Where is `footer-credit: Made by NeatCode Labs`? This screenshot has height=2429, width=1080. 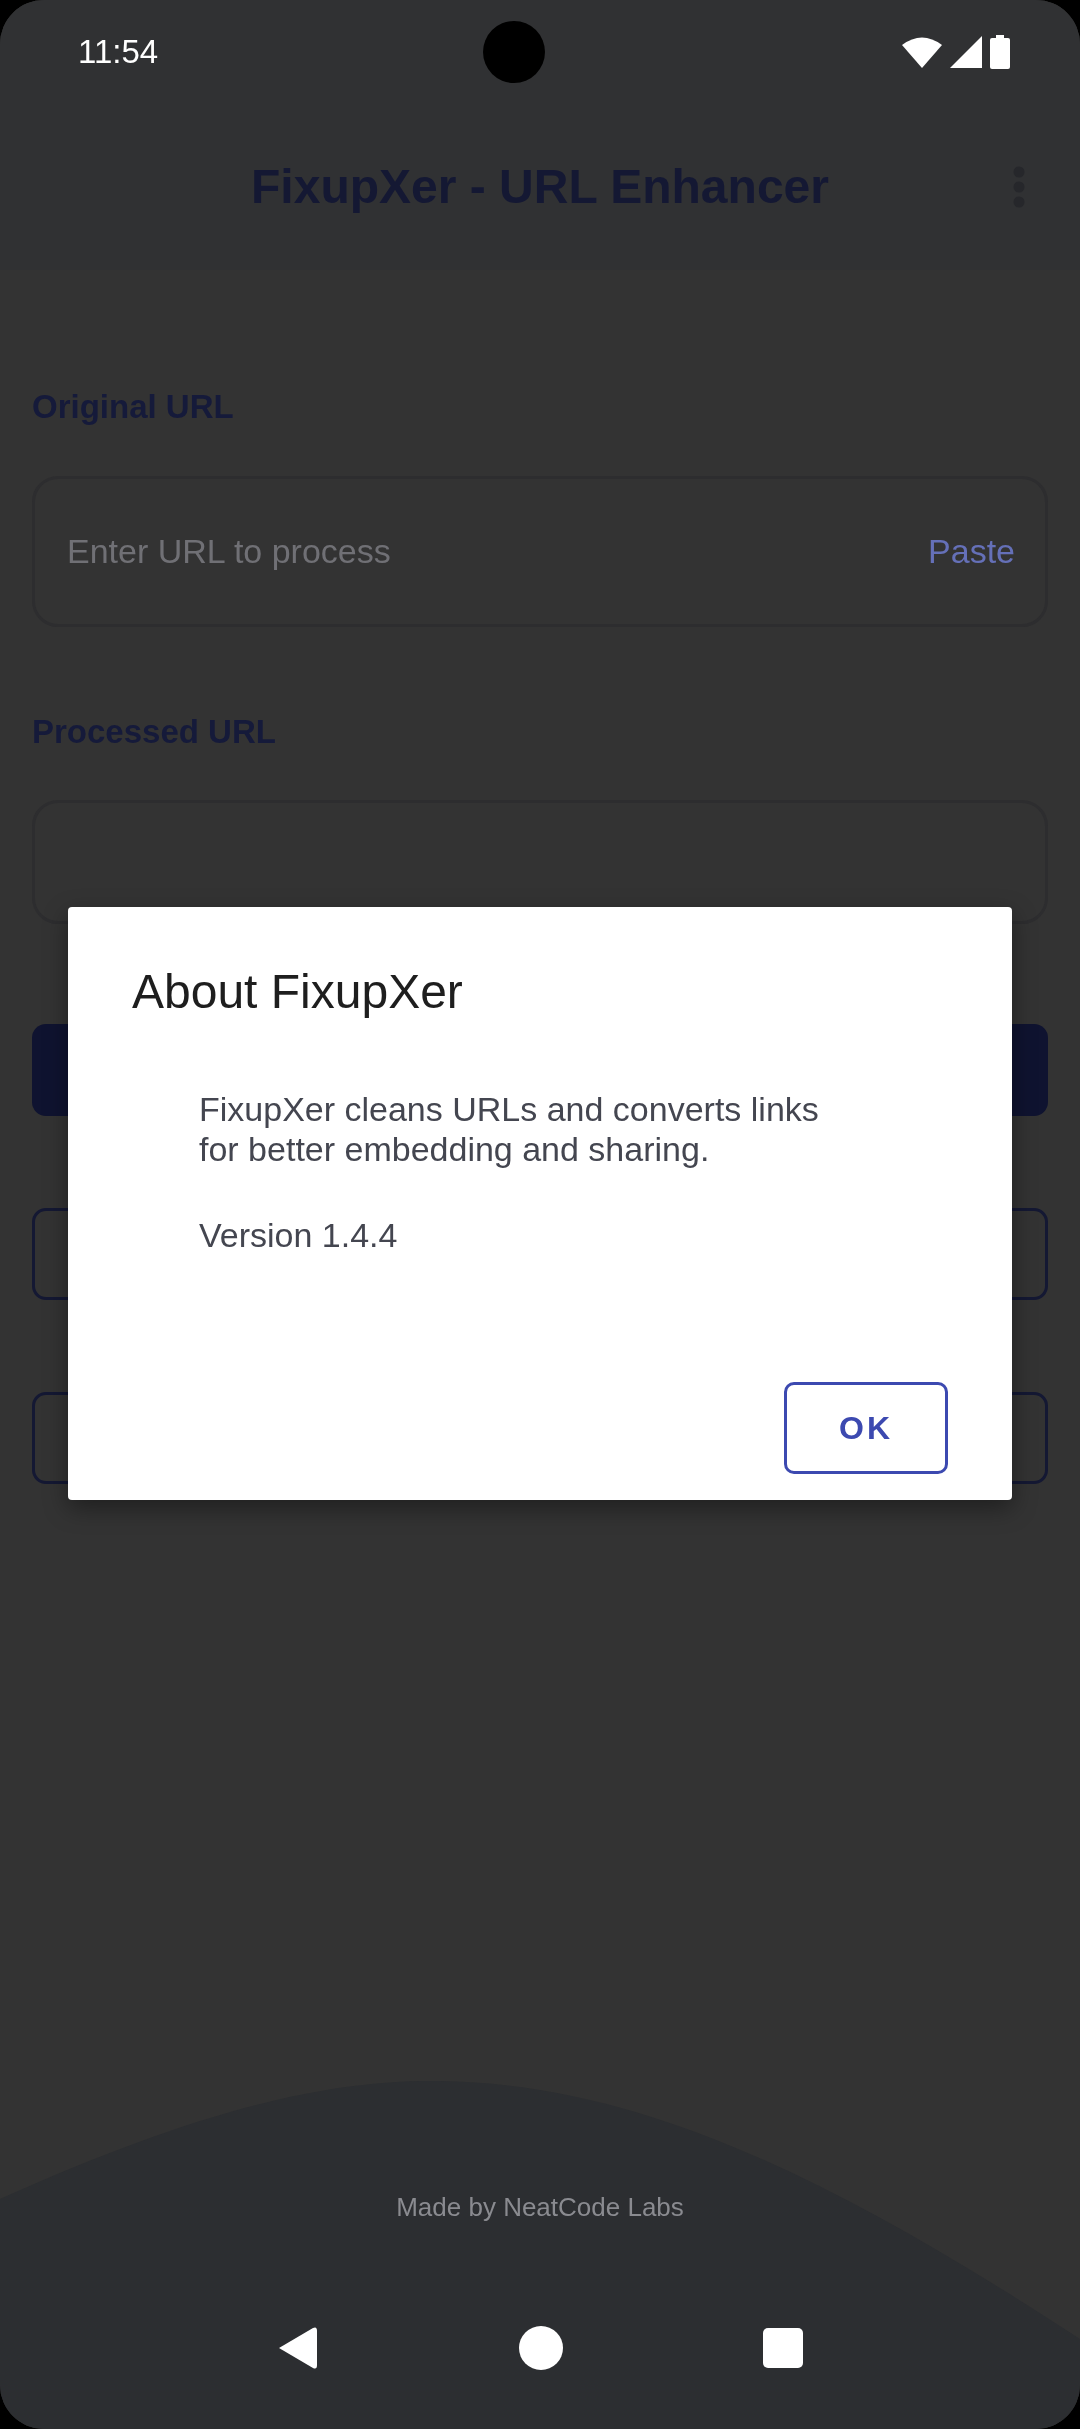
footer-credit: Made by NeatCode Labs is located at coordinates (540, 2207).